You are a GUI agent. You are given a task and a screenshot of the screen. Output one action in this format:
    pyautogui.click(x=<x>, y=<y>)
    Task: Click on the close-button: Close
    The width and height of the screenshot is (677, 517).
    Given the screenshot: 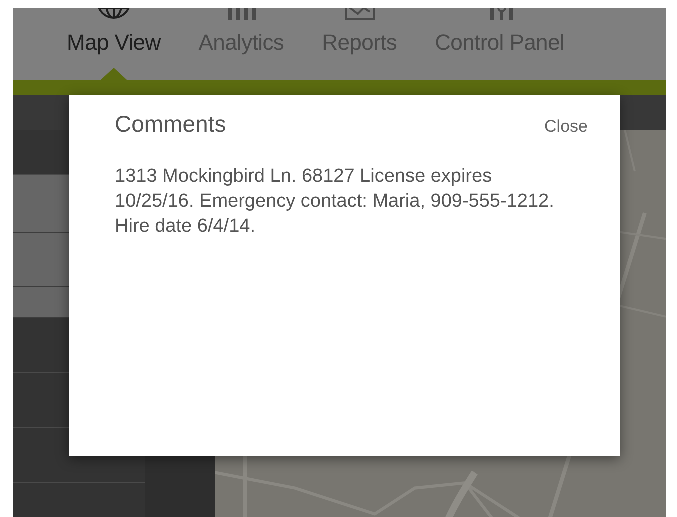 What is the action you would take?
    pyautogui.click(x=566, y=127)
    